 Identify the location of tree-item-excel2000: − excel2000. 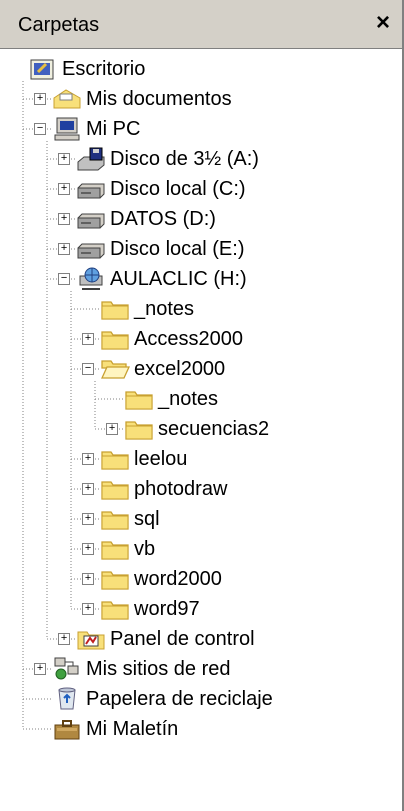
(200, 369).